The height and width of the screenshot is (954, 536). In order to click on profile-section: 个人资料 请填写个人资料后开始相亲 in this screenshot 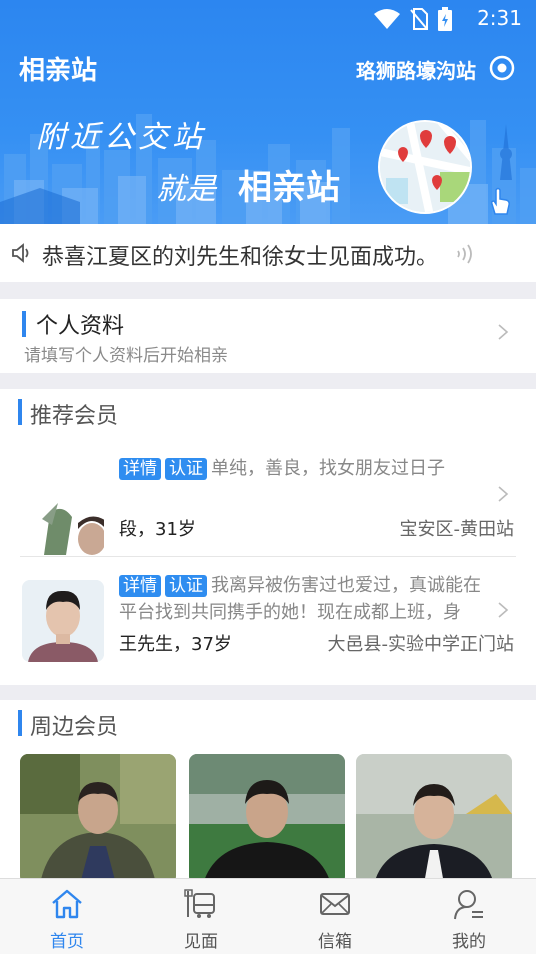, I will do `click(268, 336)`.